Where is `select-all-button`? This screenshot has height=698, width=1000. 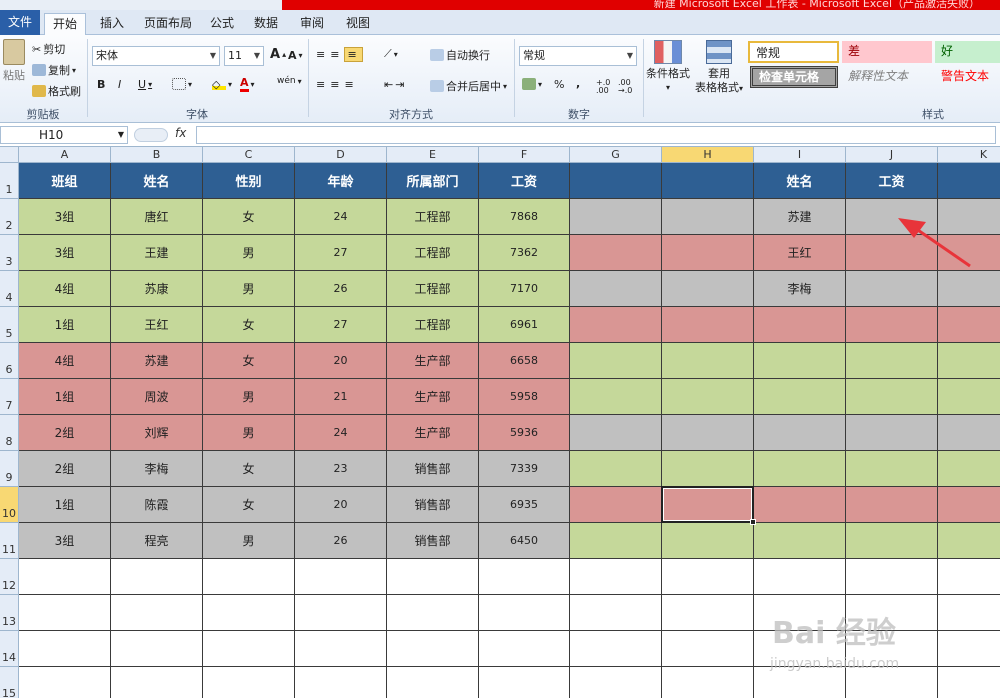 select-all-button is located at coordinates (9, 155).